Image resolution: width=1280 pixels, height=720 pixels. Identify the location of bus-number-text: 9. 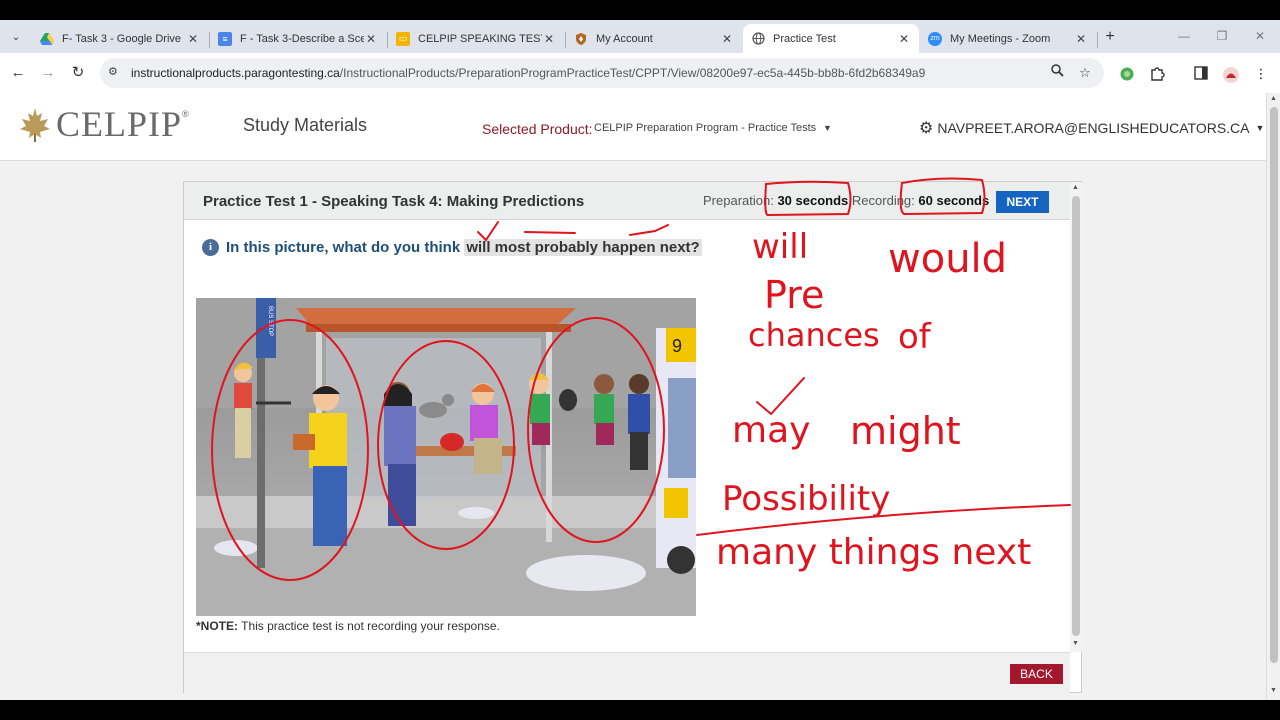
(677, 346).